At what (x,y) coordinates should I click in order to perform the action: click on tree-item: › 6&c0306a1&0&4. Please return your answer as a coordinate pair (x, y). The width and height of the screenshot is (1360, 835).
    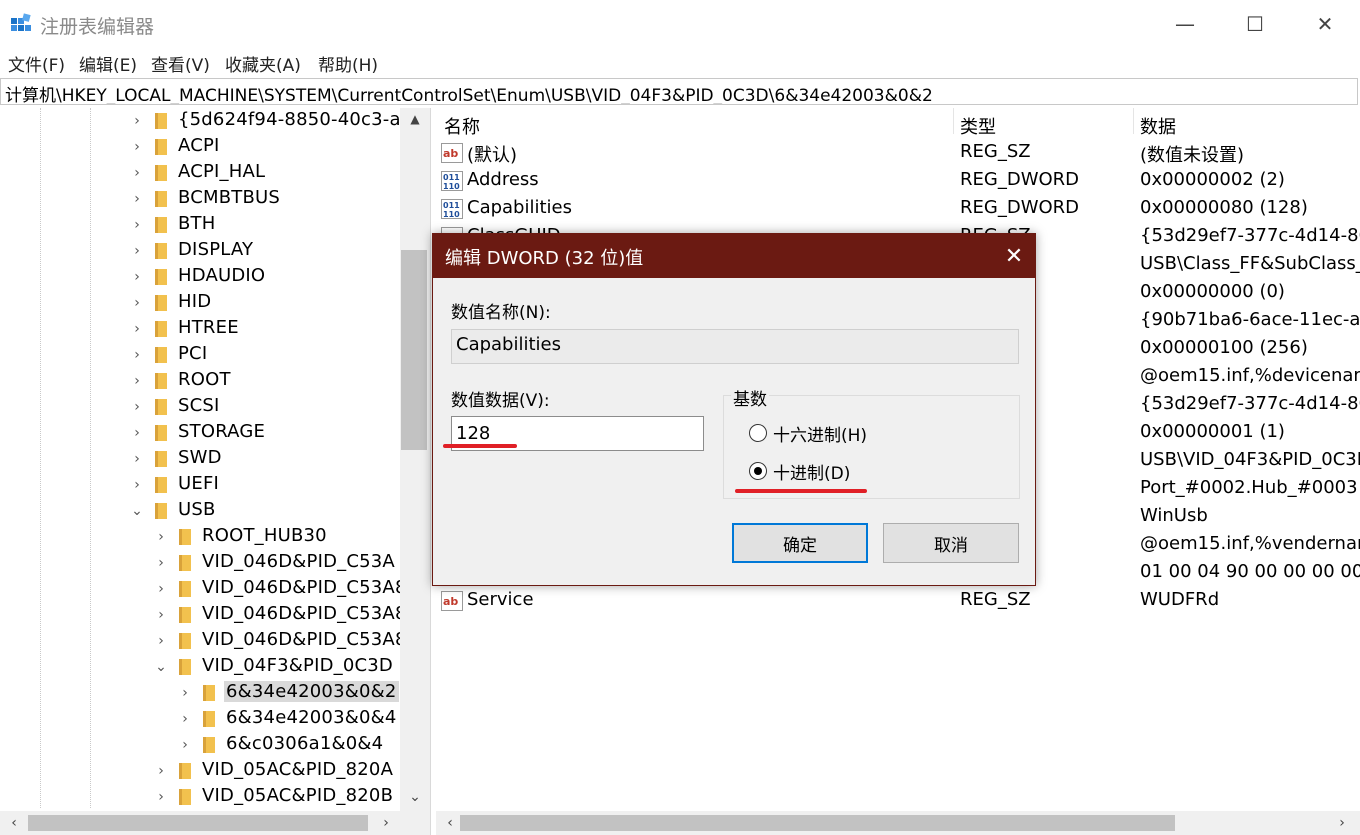
    Looking at the image, I should click on (200, 745).